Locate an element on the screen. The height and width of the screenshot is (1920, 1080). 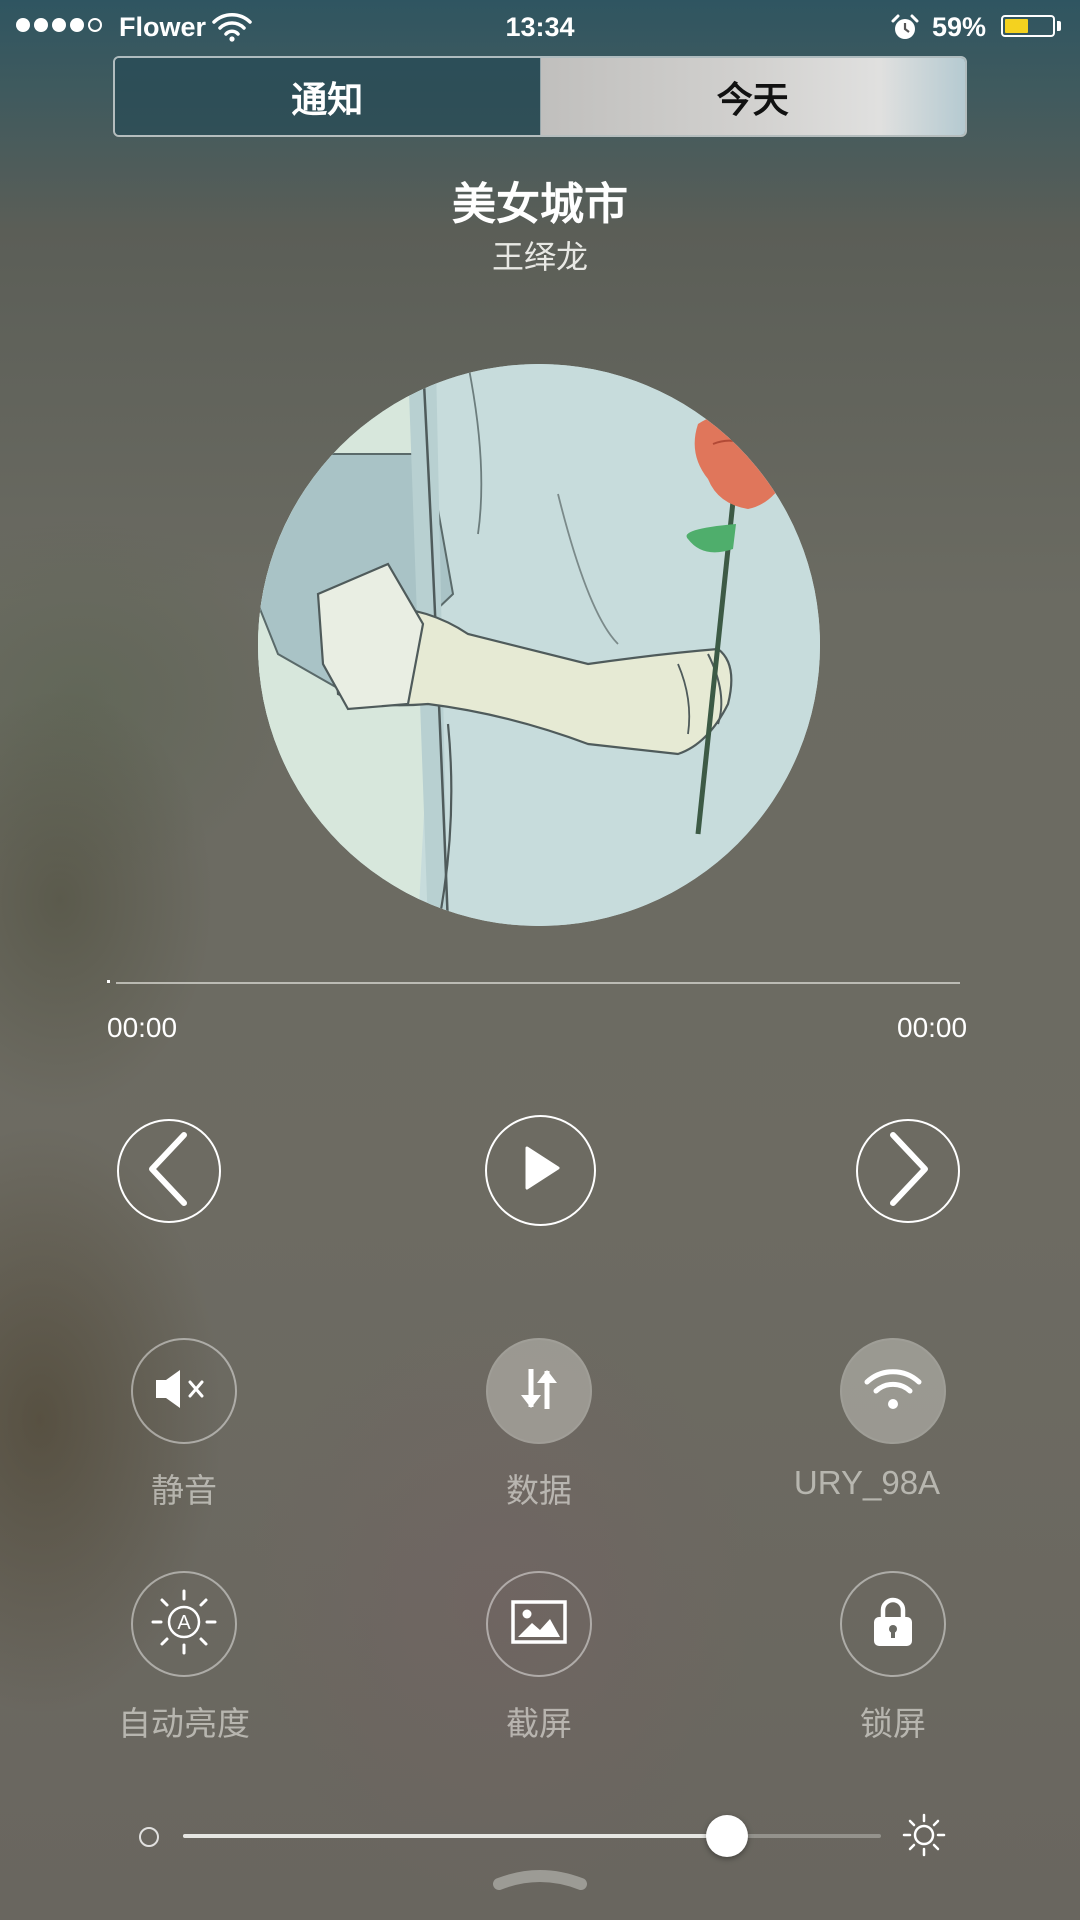
brightness-slider-knob is located at coordinates (727, 1836).